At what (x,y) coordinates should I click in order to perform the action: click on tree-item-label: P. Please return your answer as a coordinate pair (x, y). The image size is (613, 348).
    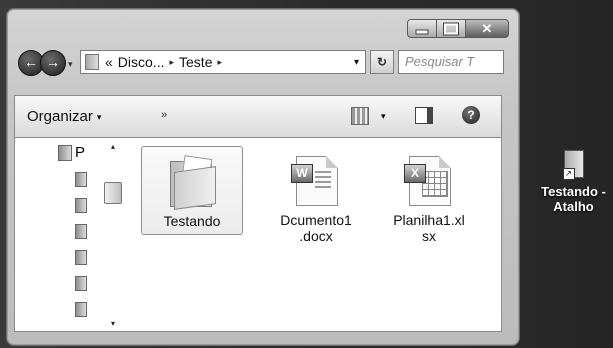
    Looking at the image, I should click on (80, 152).